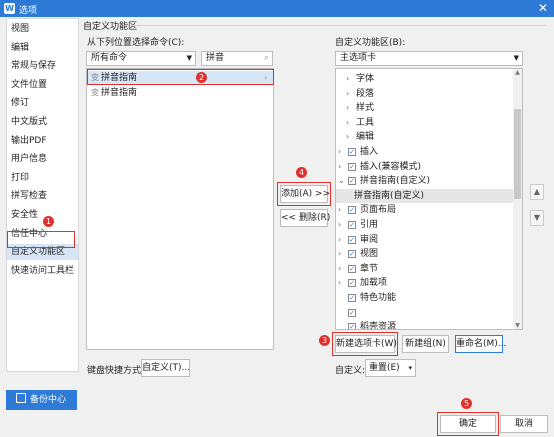 The height and width of the screenshot is (437, 554). Describe the element at coordinates (42, 159) in the screenshot. I see `nav-item: 用户信息` at that location.